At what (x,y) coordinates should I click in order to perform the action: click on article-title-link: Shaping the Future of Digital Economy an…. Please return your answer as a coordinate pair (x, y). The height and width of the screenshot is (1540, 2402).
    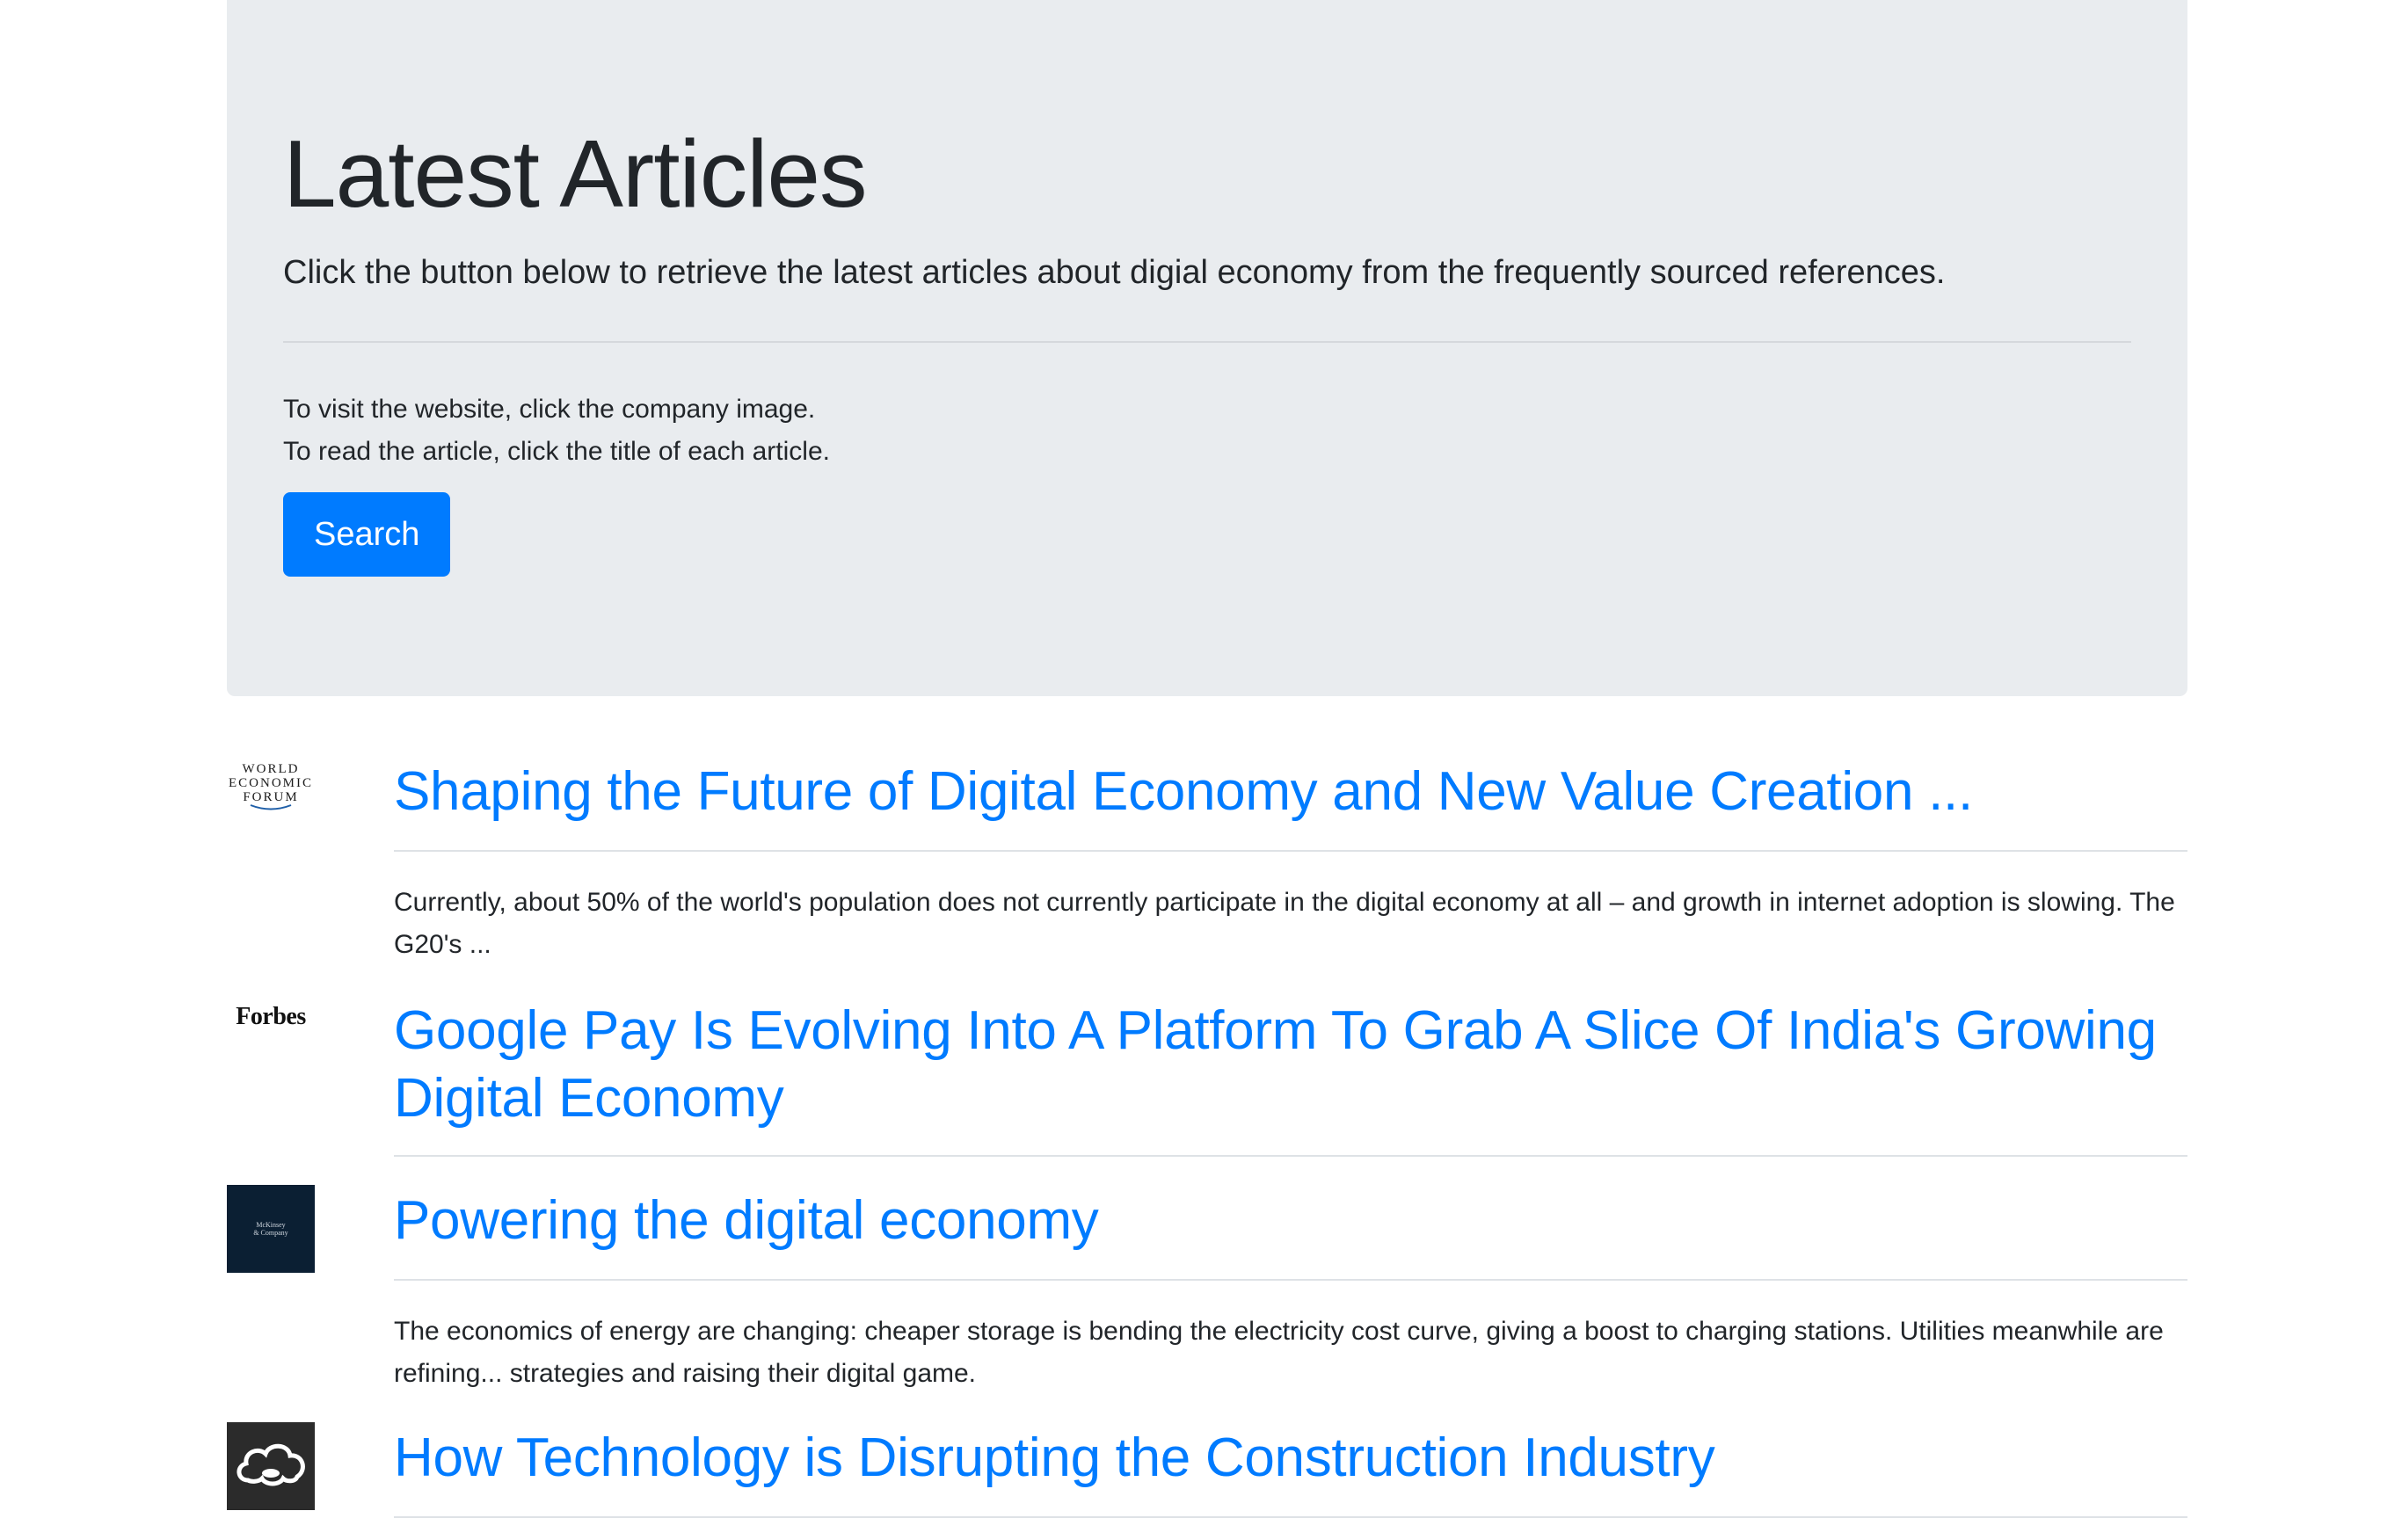
    Looking at the image, I should click on (1290, 803).